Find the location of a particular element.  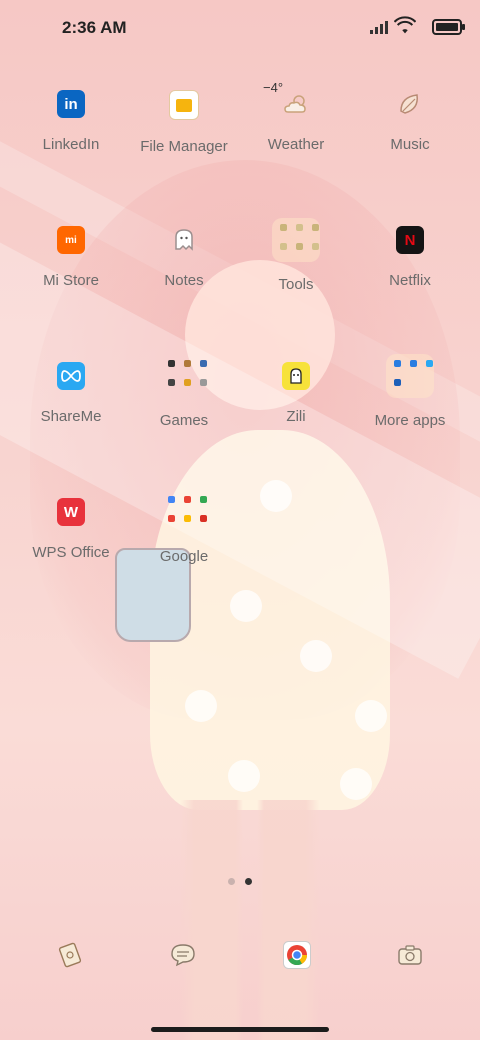

app-label: Tools is located at coordinates (296, 284).